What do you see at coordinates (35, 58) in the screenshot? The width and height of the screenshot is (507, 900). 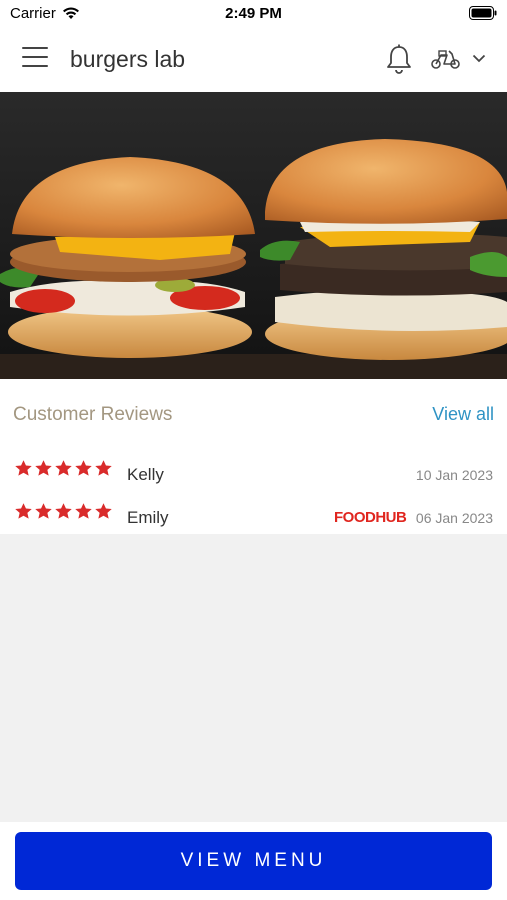 I see `menu-icon` at bounding box center [35, 58].